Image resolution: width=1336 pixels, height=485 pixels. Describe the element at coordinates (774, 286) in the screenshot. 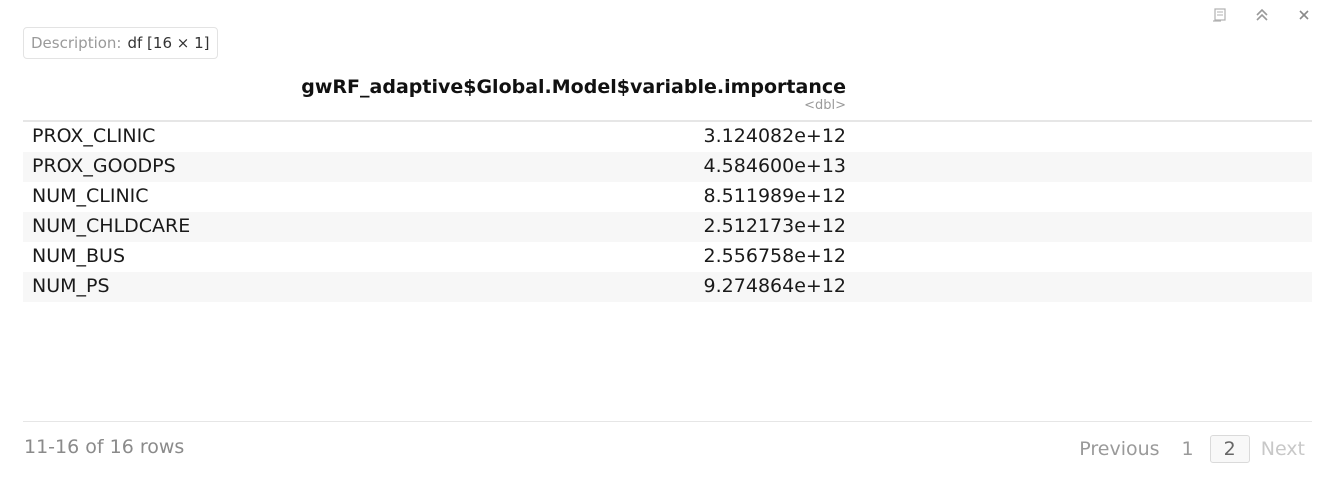

I see `row-value-cell: 9.274864e+12` at that location.